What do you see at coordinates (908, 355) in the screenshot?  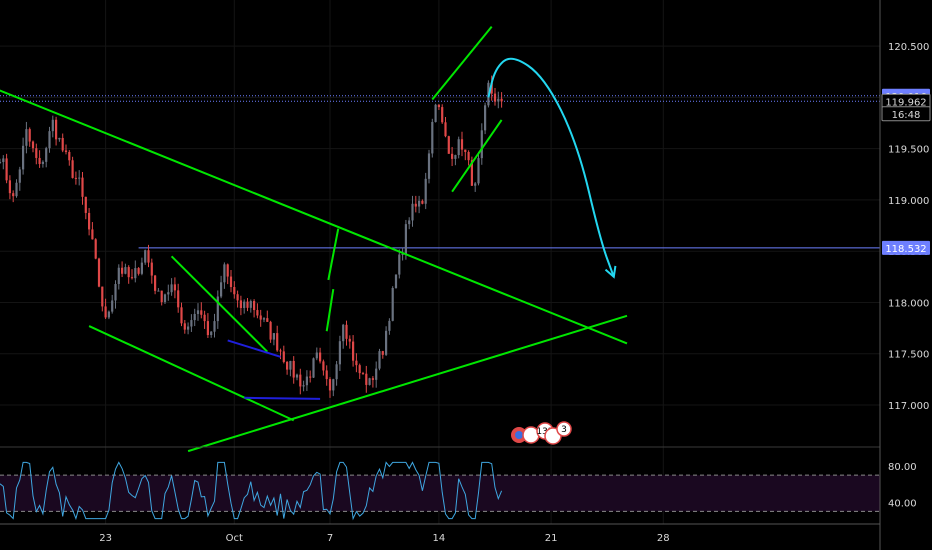 I see `y-tick-label: 117.500` at bounding box center [908, 355].